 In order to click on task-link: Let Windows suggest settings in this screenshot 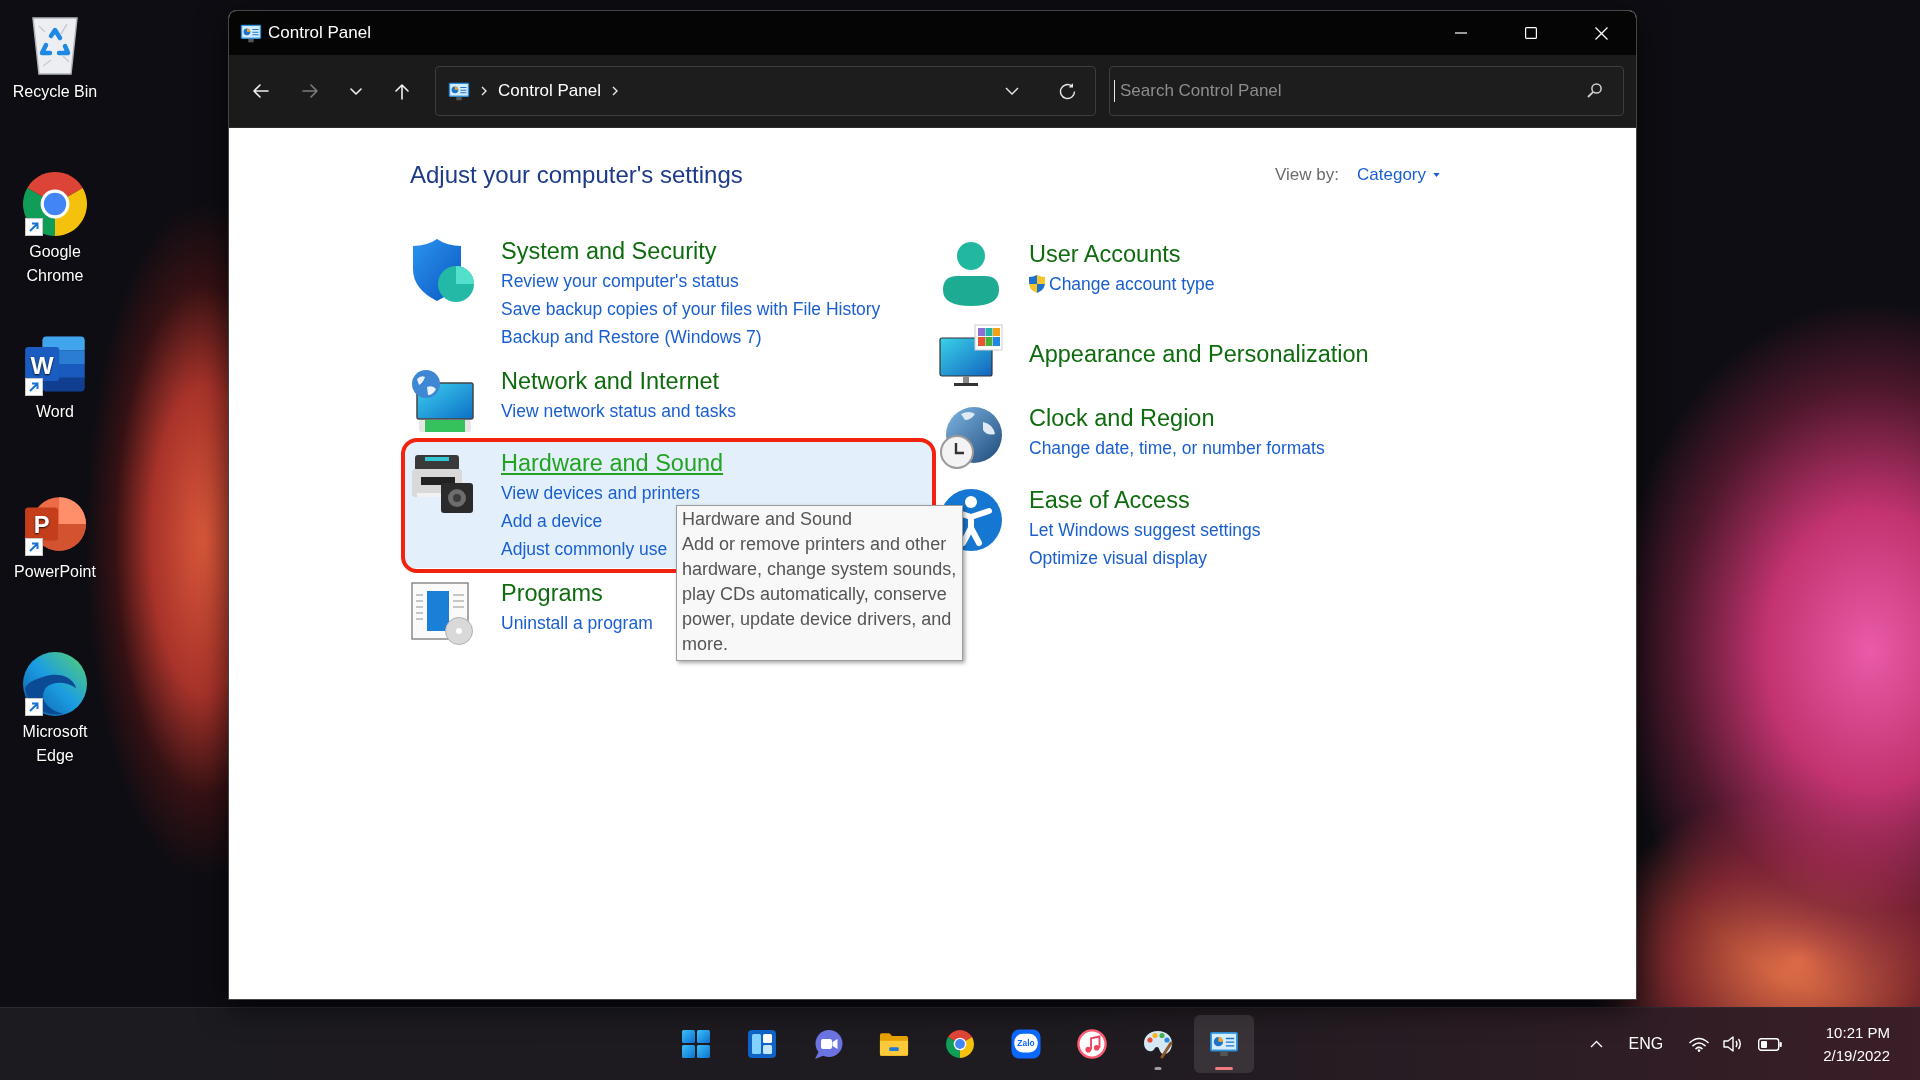, I will do `click(1145, 530)`.